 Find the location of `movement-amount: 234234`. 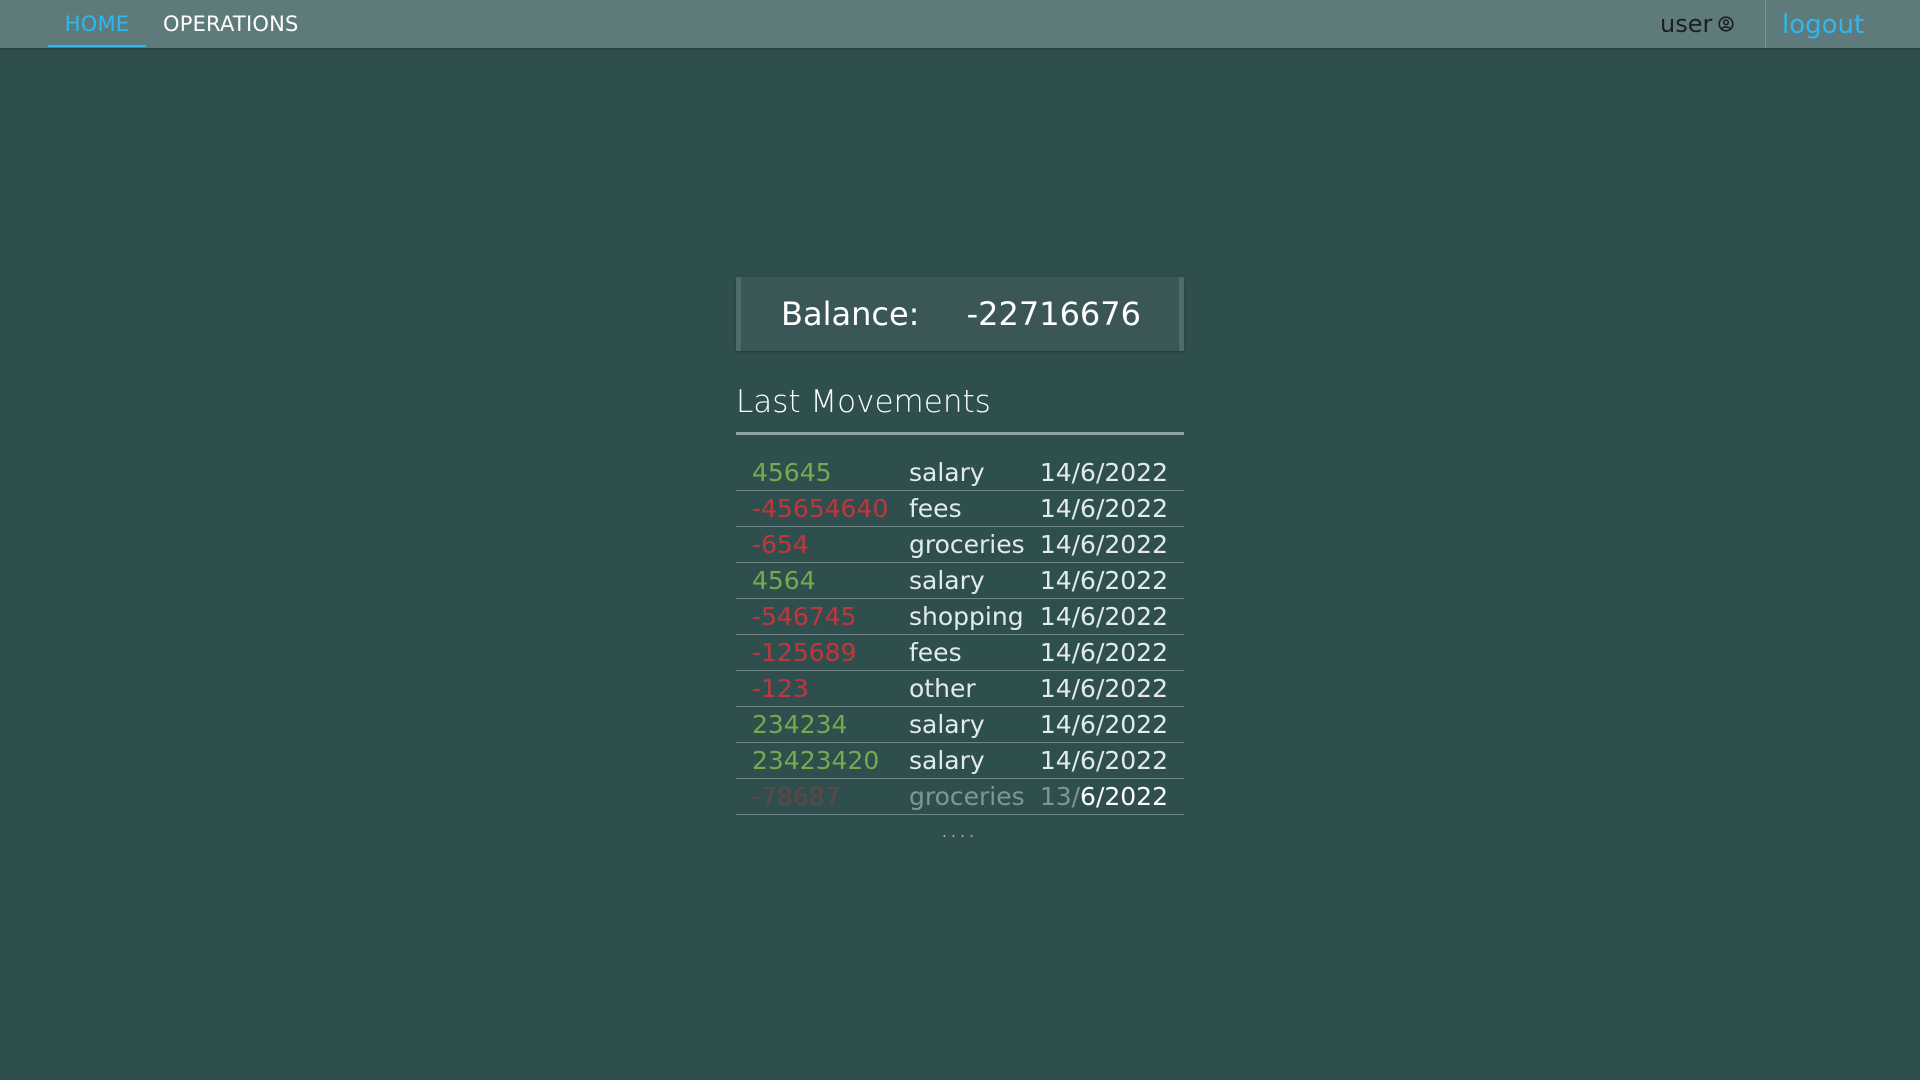

movement-amount: 234234 is located at coordinates (800, 724).